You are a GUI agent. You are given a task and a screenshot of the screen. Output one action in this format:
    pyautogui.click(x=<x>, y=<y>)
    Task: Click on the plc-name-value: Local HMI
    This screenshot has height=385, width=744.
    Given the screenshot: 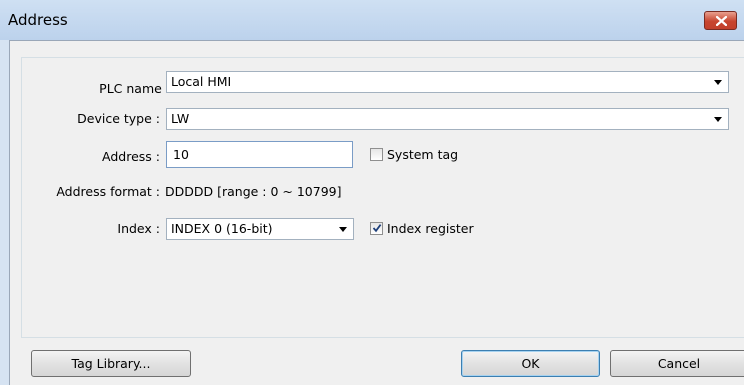 What is the action you would take?
    pyautogui.click(x=201, y=81)
    